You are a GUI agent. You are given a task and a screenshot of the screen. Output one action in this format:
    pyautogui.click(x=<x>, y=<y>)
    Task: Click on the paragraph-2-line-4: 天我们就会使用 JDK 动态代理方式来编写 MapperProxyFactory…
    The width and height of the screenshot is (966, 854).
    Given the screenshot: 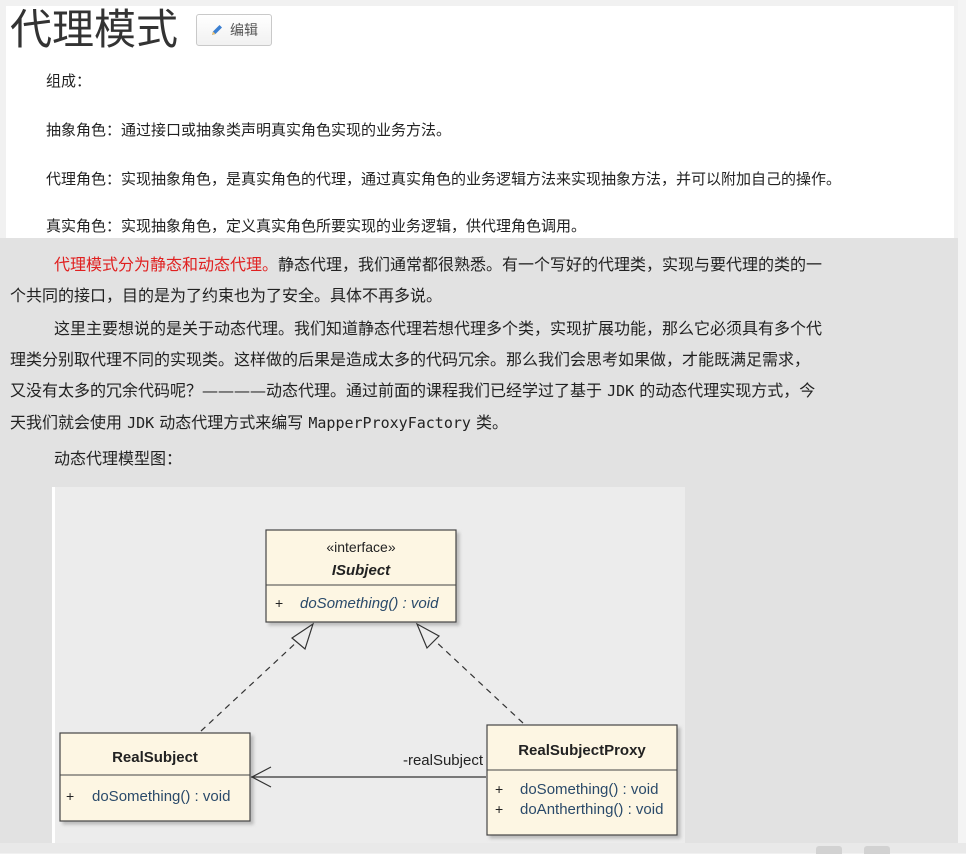 What is the action you would take?
    pyautogui.click(x=482, y=423)
    